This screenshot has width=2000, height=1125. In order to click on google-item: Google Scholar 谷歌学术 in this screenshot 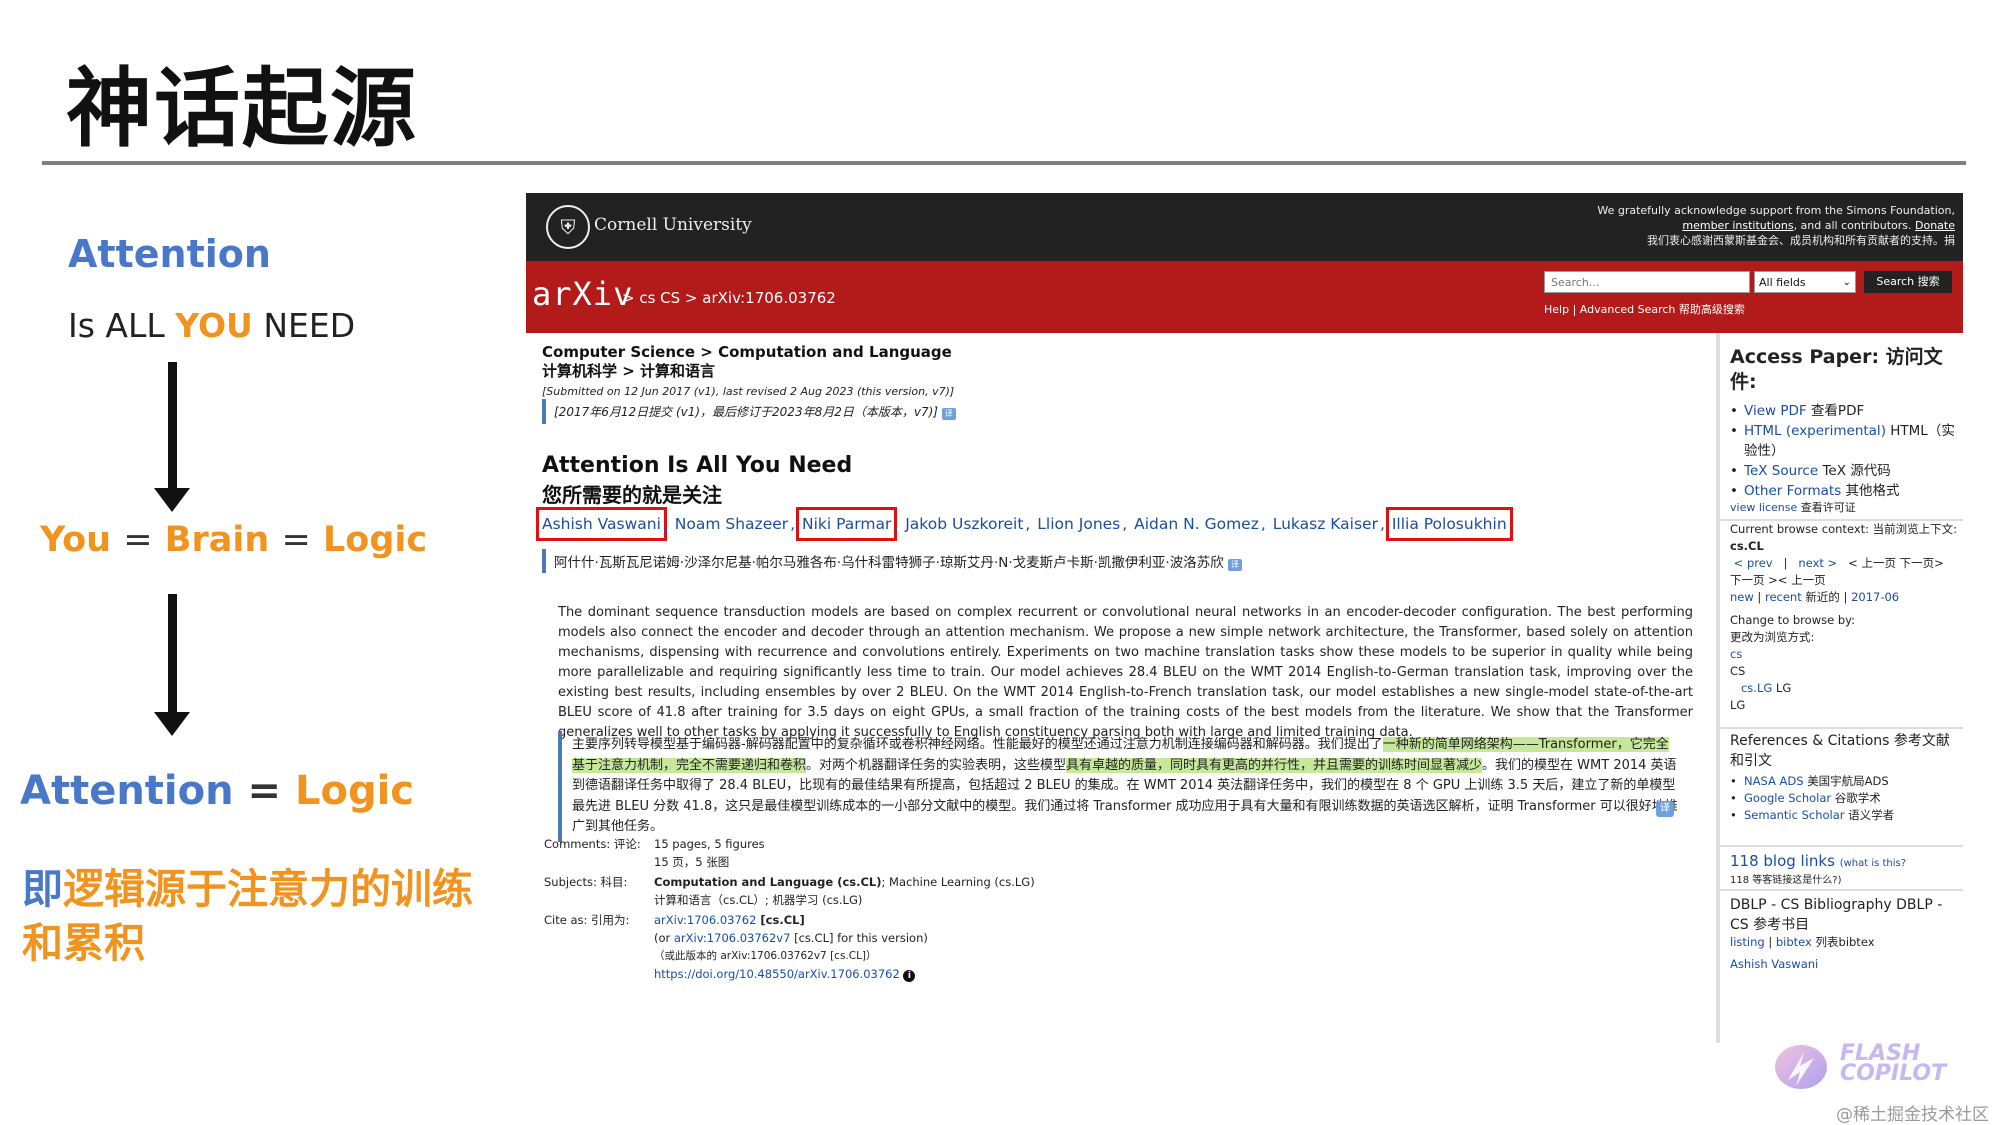, I will do `click(1845, 798)`.